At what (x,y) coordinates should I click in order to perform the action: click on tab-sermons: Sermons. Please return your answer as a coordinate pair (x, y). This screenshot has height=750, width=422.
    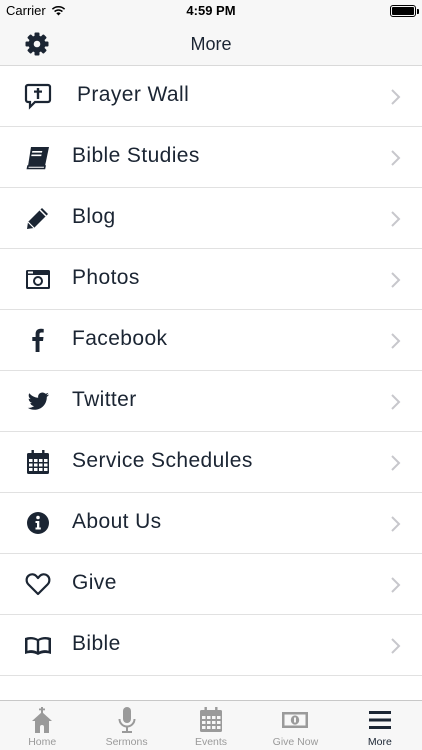
    Looking at the image, I should click on (126, 725).